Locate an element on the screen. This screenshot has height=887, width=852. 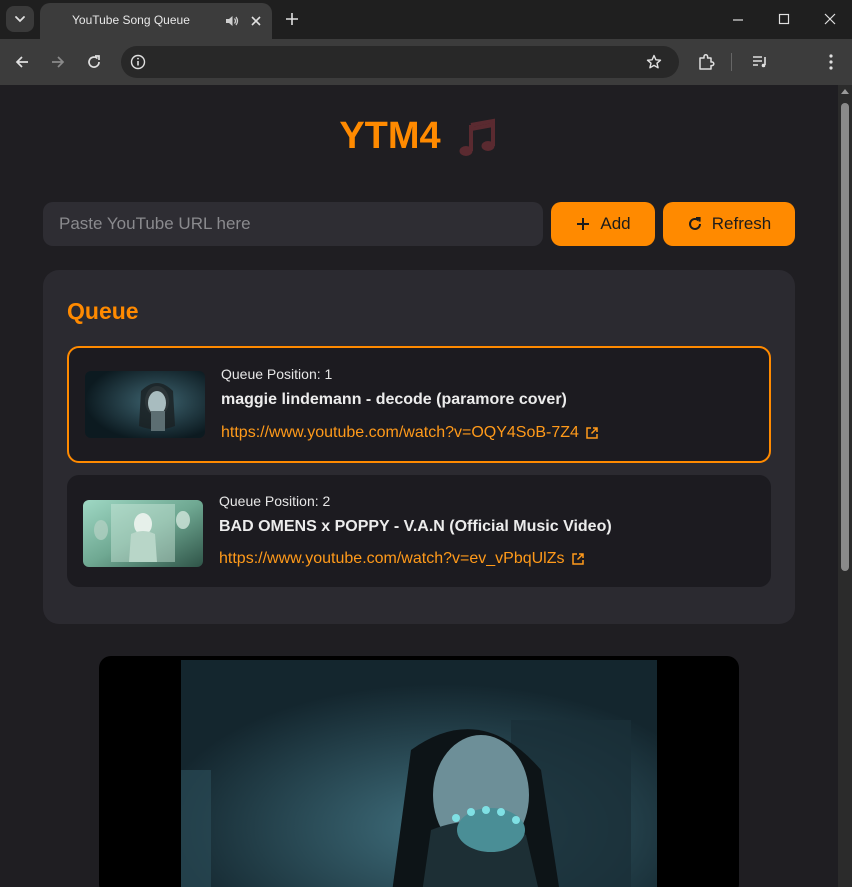
media-control-icon is located at coordinates (760, 62).